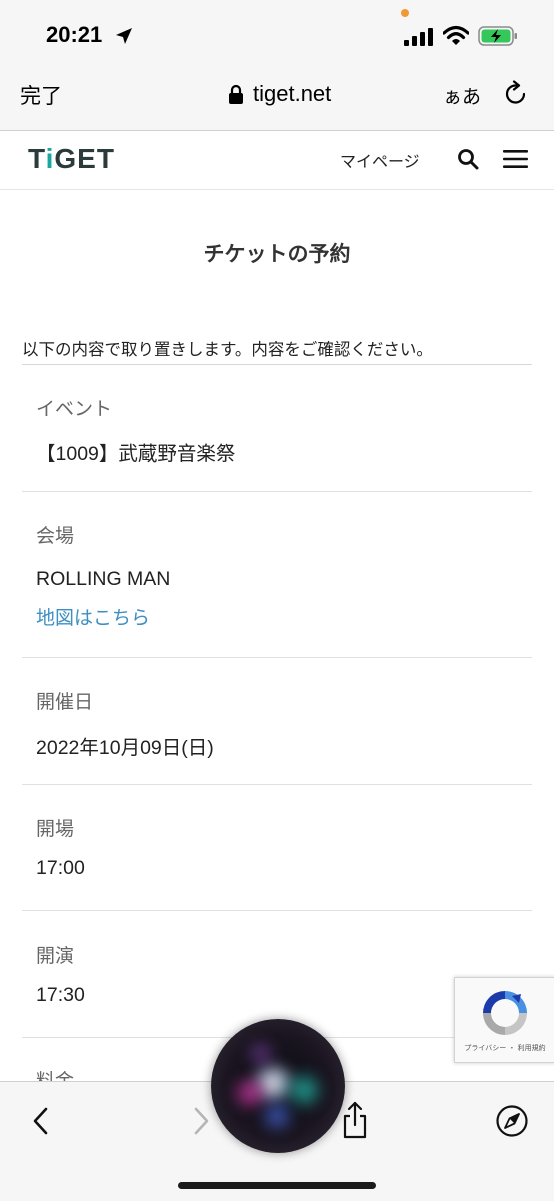 The image size is (554, 1201). What do you see at coordinates (124, 36) in the screenshot?
I see `location-arrow-icon` at bounding box center [124, 36].